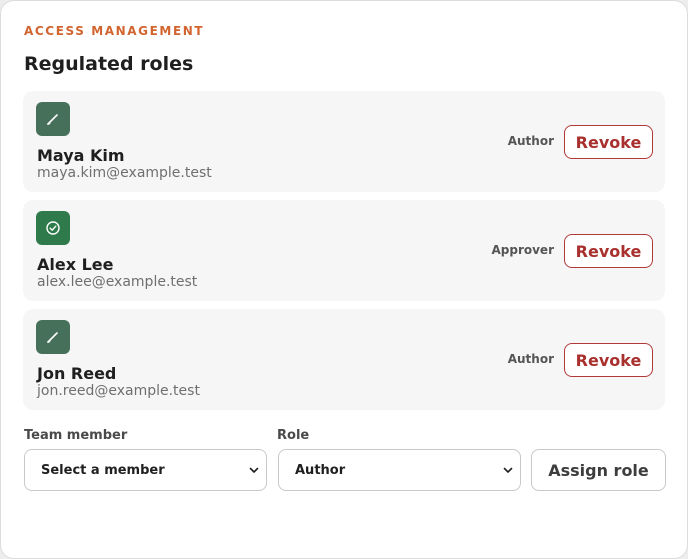  I want to click on role-badge: Approver, so click(522, 250).